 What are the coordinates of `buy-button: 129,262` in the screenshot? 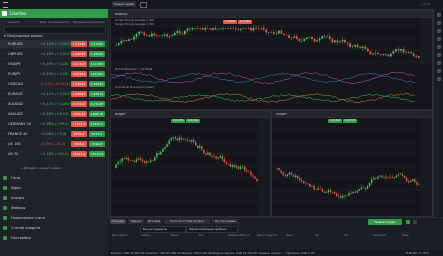 It's located at (97, 74).